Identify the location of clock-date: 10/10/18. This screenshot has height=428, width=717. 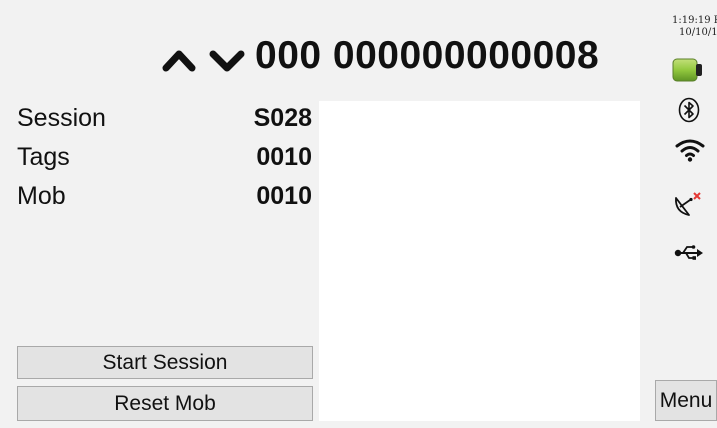
(698, 32).